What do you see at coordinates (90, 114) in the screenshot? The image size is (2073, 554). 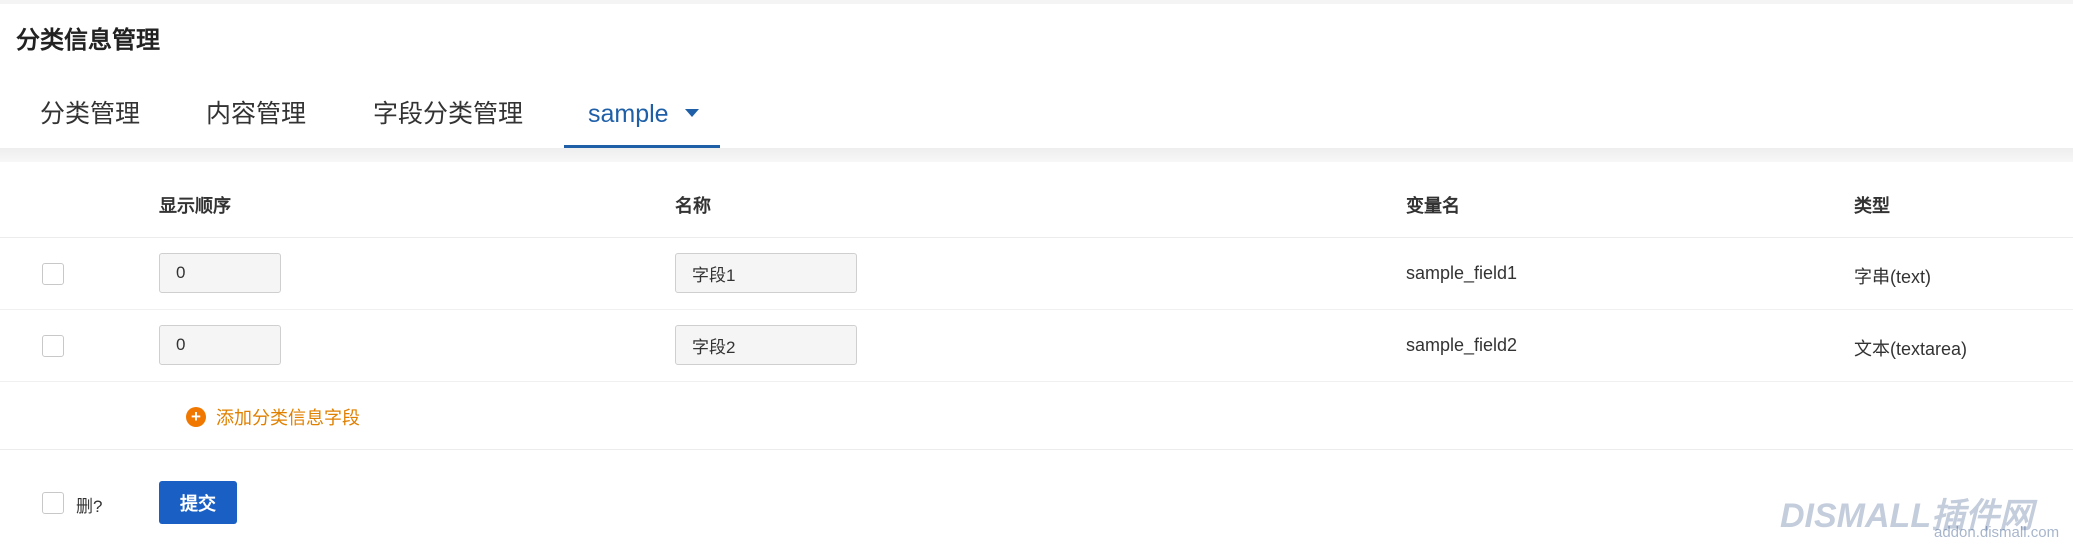 I see `tab-label: 分类管理` at bounding box center [90, 114].